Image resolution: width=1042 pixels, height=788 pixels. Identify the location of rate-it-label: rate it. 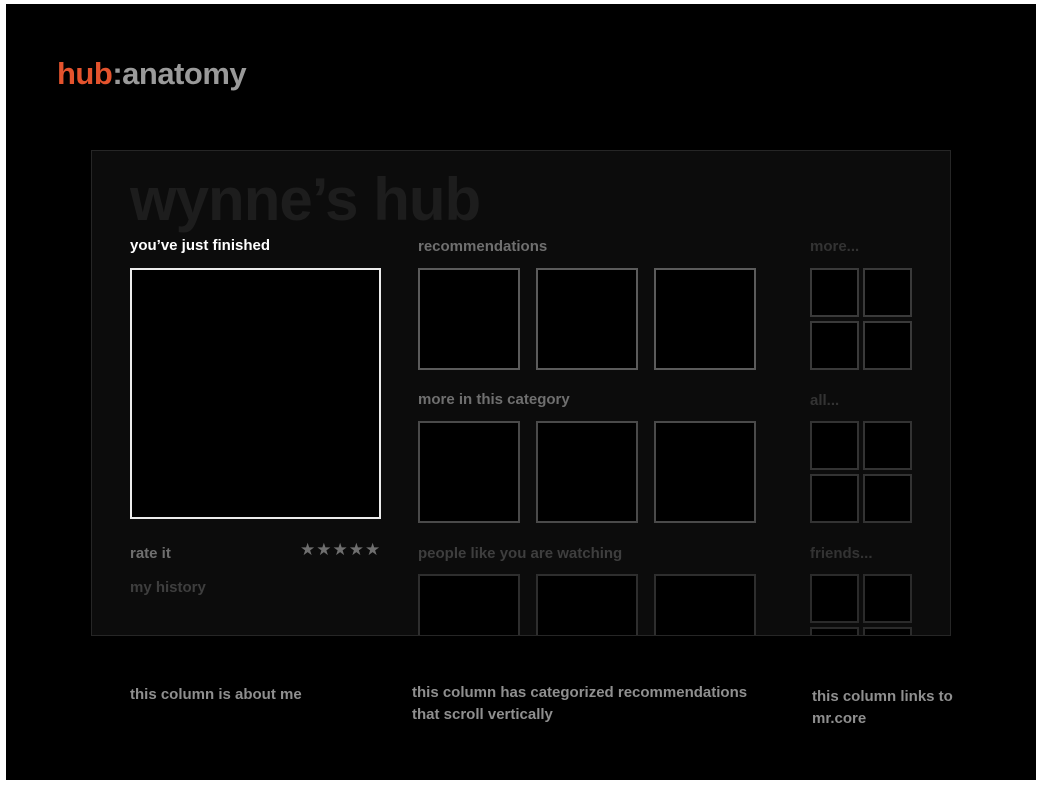
(150, 553).